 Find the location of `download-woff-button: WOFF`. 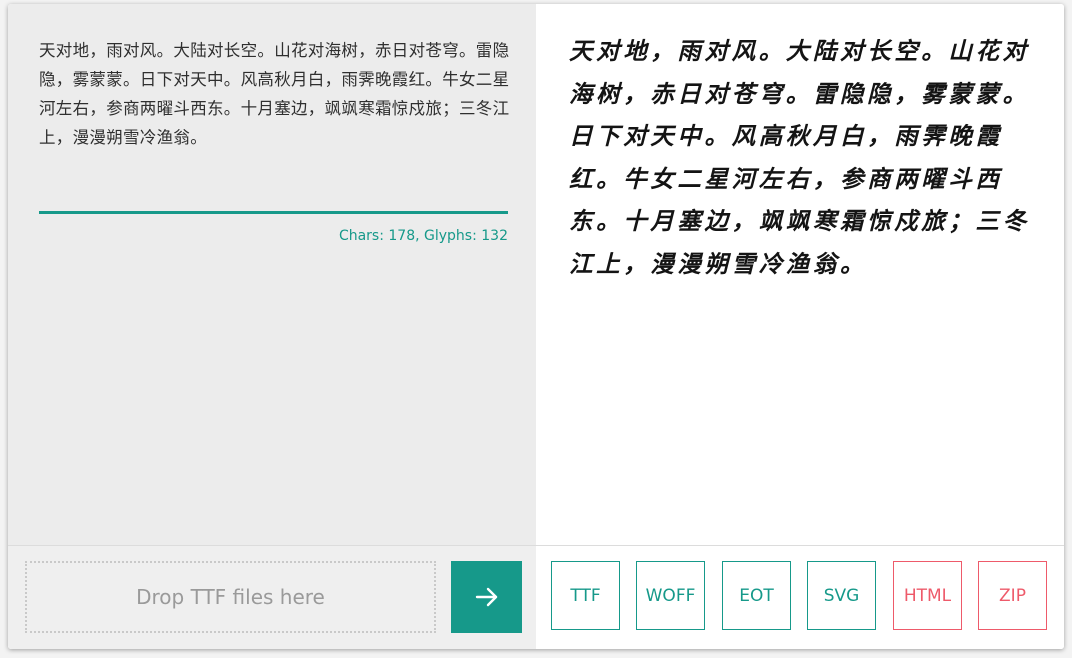

download-woff-button: WOFF is located at coordinates (670, 595).